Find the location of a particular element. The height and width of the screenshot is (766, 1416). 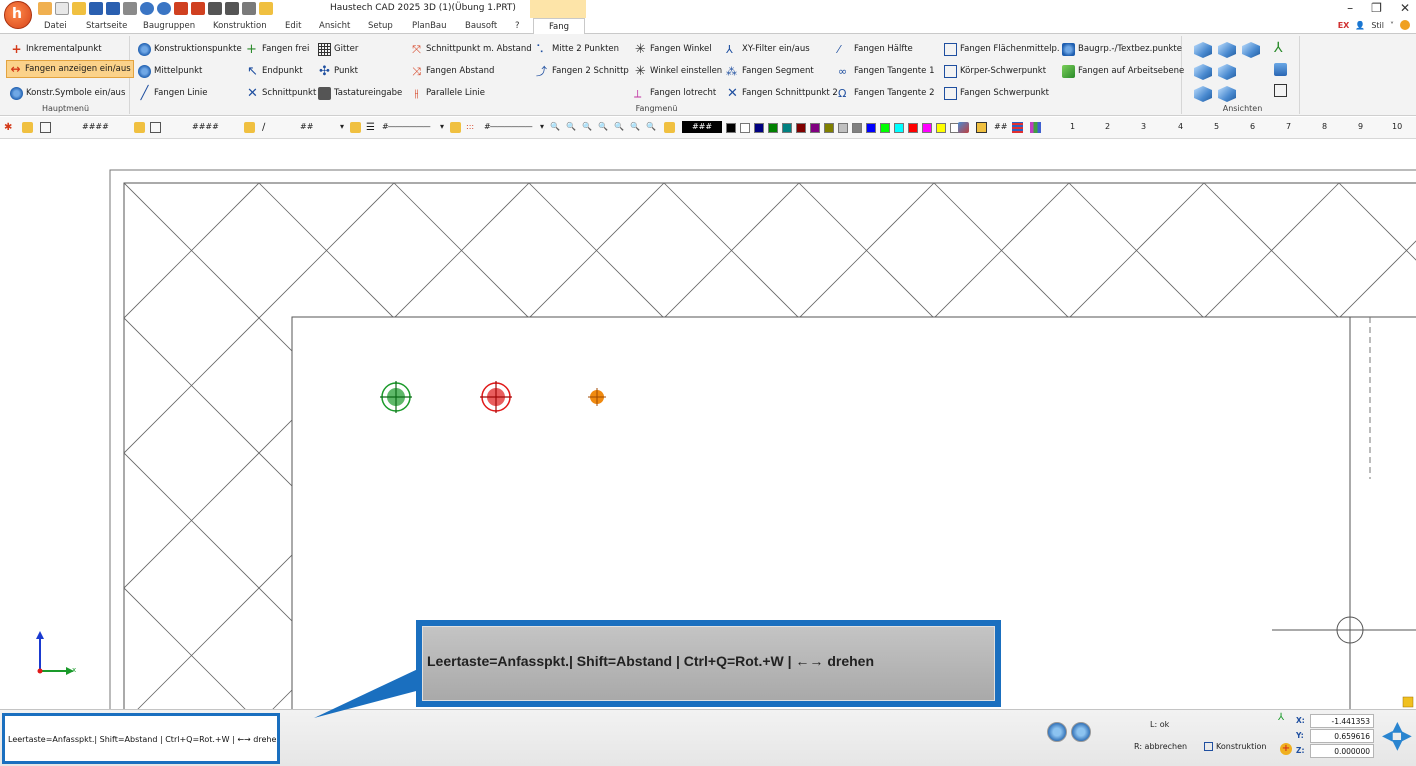

view-bottom-icon is located at coordinates (1203, 94).